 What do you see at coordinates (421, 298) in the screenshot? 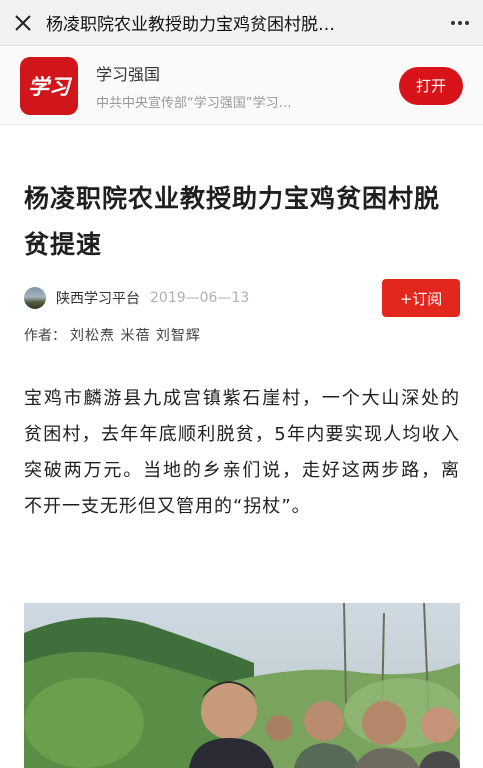
I see `subscribe-button: +订阅` at bounding box center [421, 298].